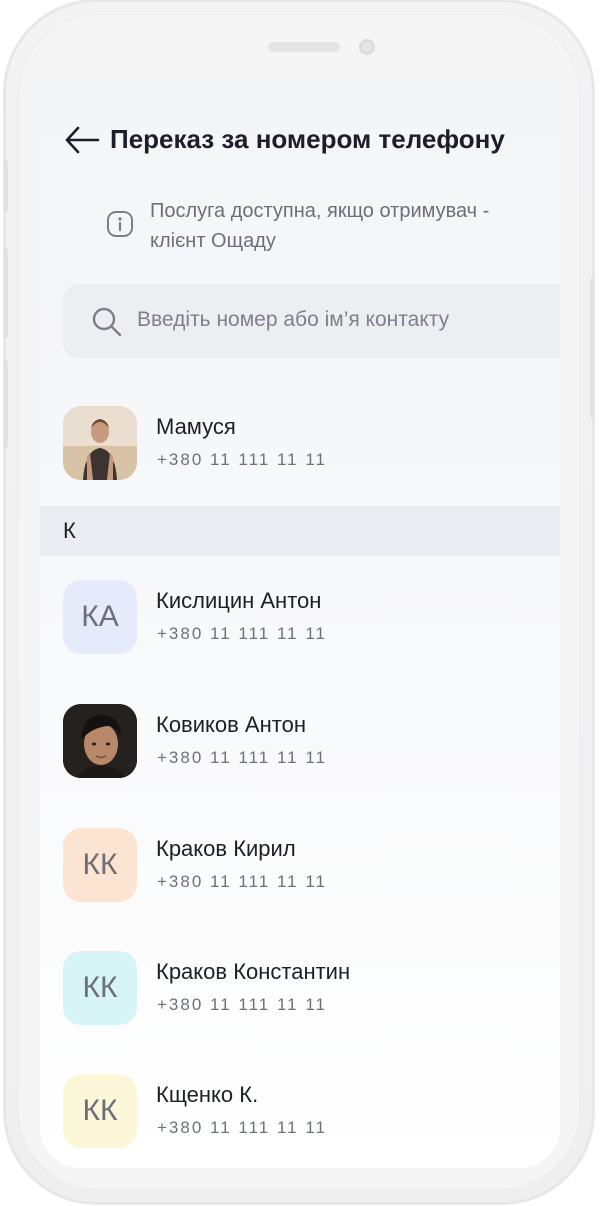 Image resolution: width=600 pixels, height=1206 pixels. Describe the element at coordinates (300, 1110) in the screenshot. I see `contact-item: КК Кщенко К. +380 11 111 11 11` at that location.